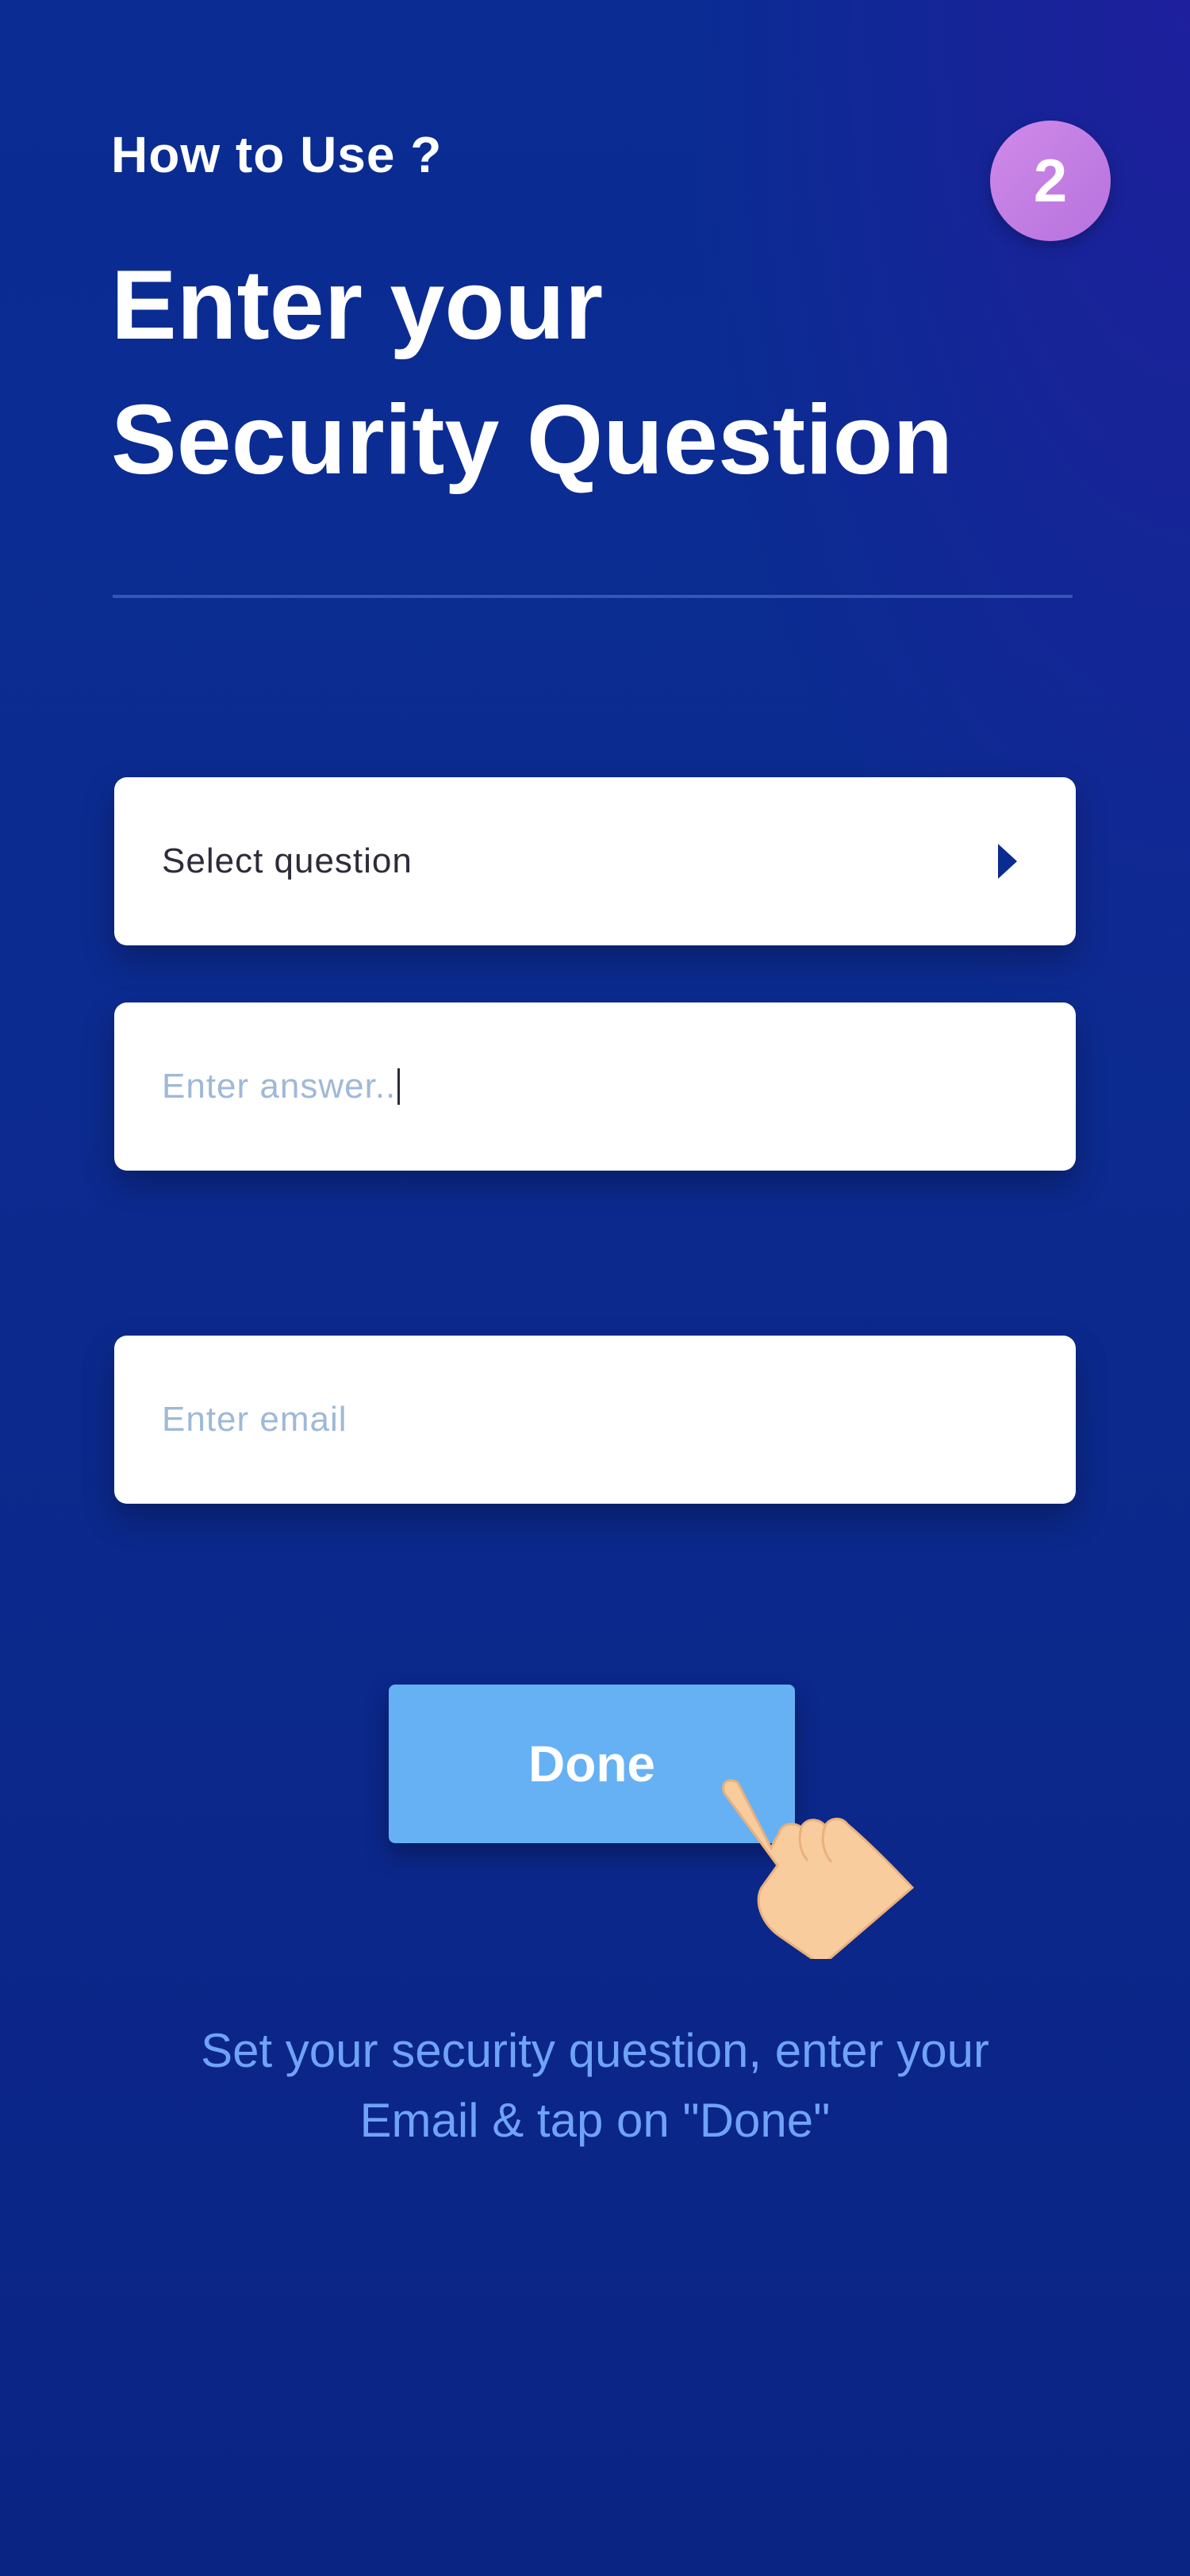 The width and height of the screenshot is (1190, 2576). Describe the element at coordinates (595, 2121) in the screenshot. I see `instruction-line-2: Email & tap on "Done"` at that location.